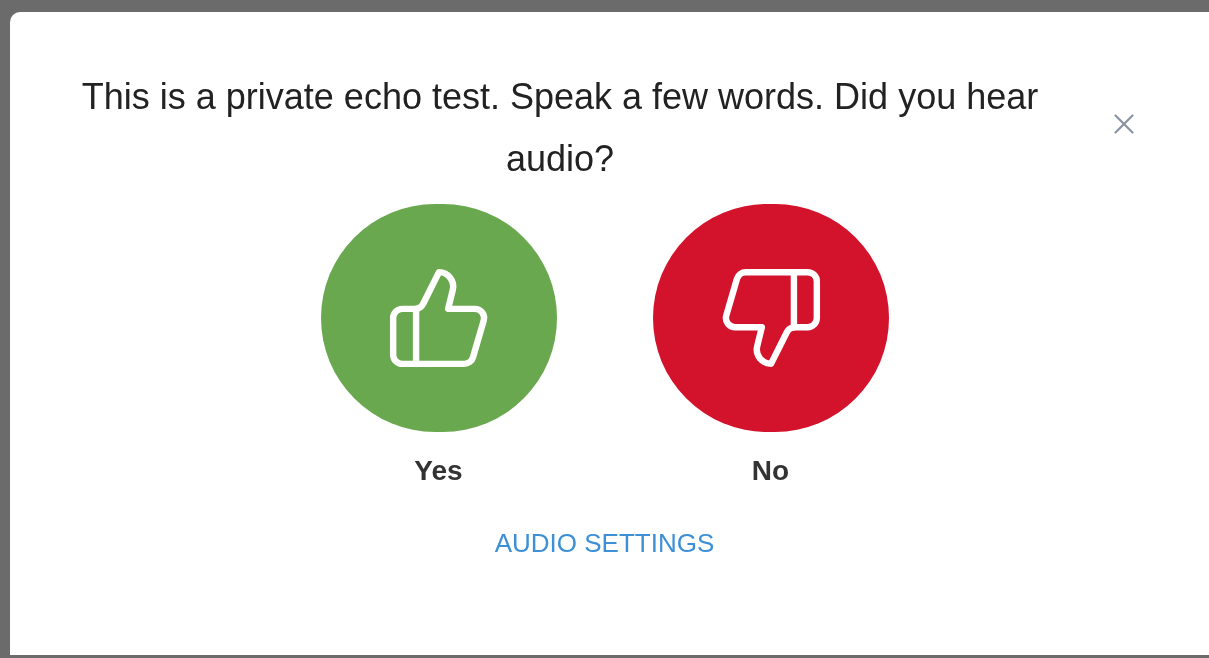  Describe the element at coordinates (560, 128) in the screenshot. I see `dialog-message: This is a private echo test. Speak a few words. Did you hear audio?` at that location.